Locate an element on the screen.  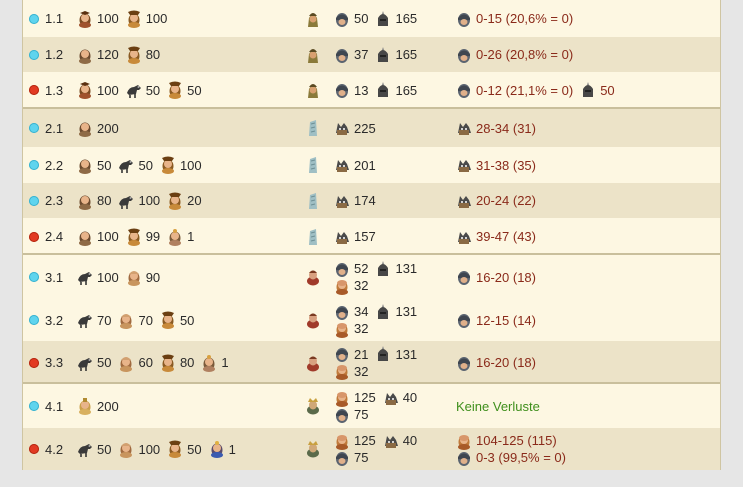
enemy-group: 32 is located at coordinates (351, 329).